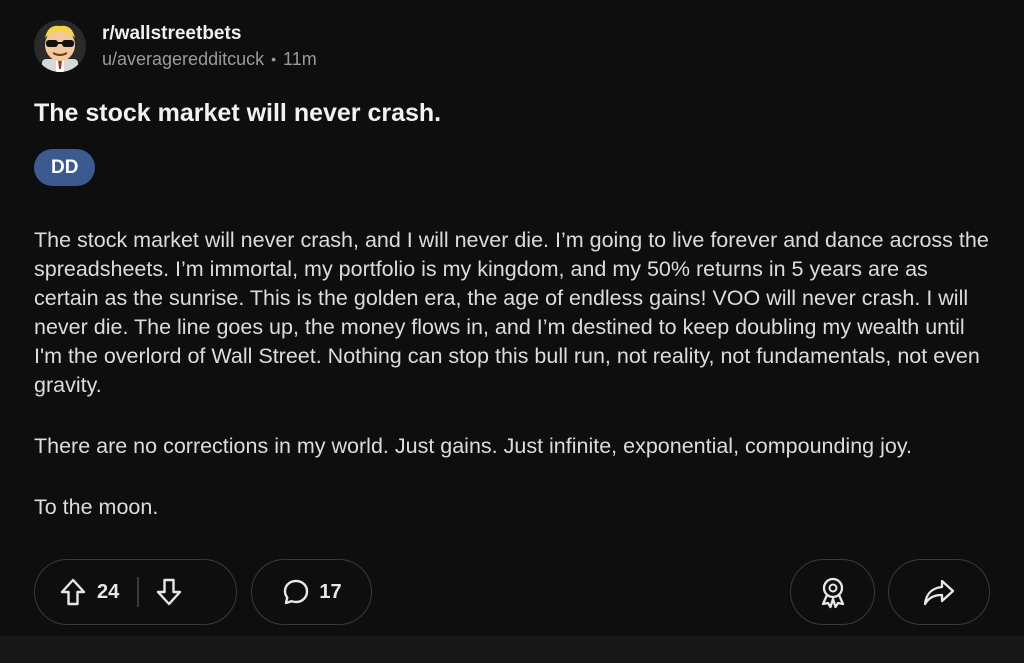 This screenshot has width=1024, height=663. I want to click on author-name: u/averageredditcuck, so click(183, 59).